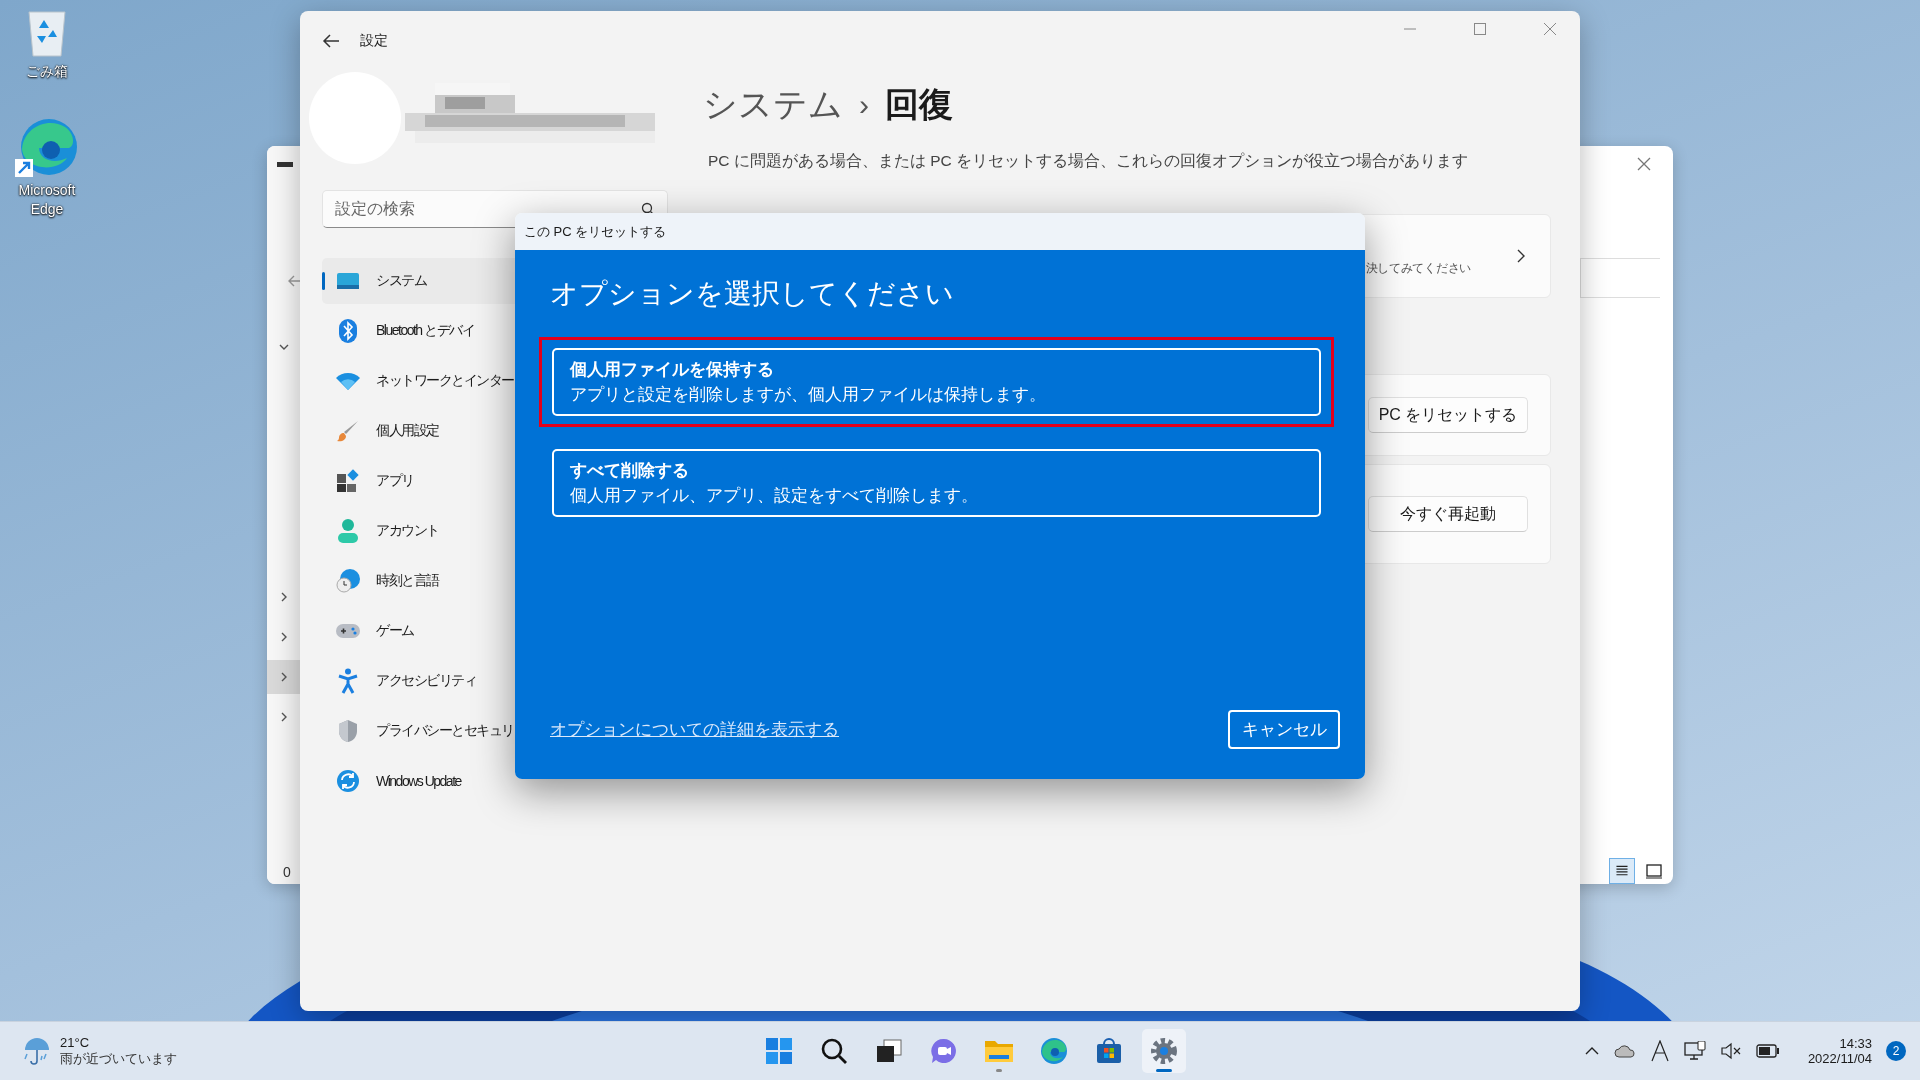 The width and height of the screenshot is (1920, 1080). I want to click on action-button: PC をリセットする, so click(1448, 415).